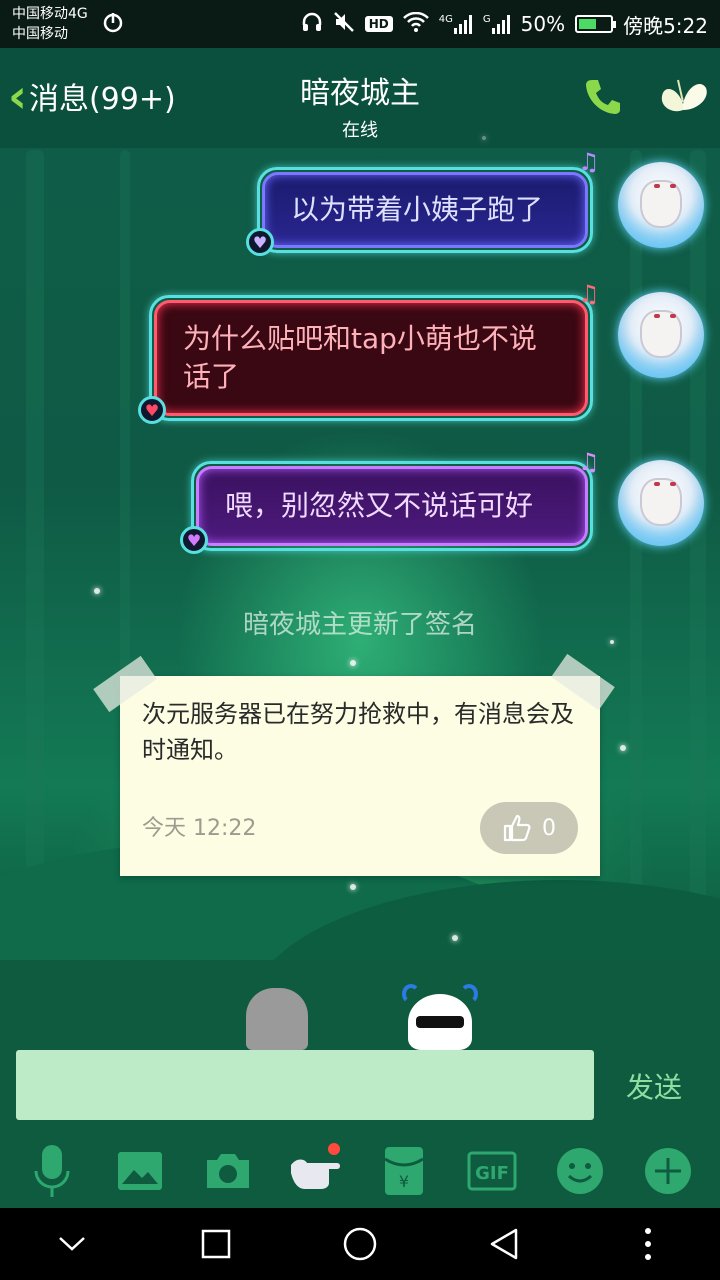 This screenshot has height=1280, width=720. Describe the element at coordinates (360, 1171) in the screenshot. I see `chat-toolbar: ¥ GIF` at that location.